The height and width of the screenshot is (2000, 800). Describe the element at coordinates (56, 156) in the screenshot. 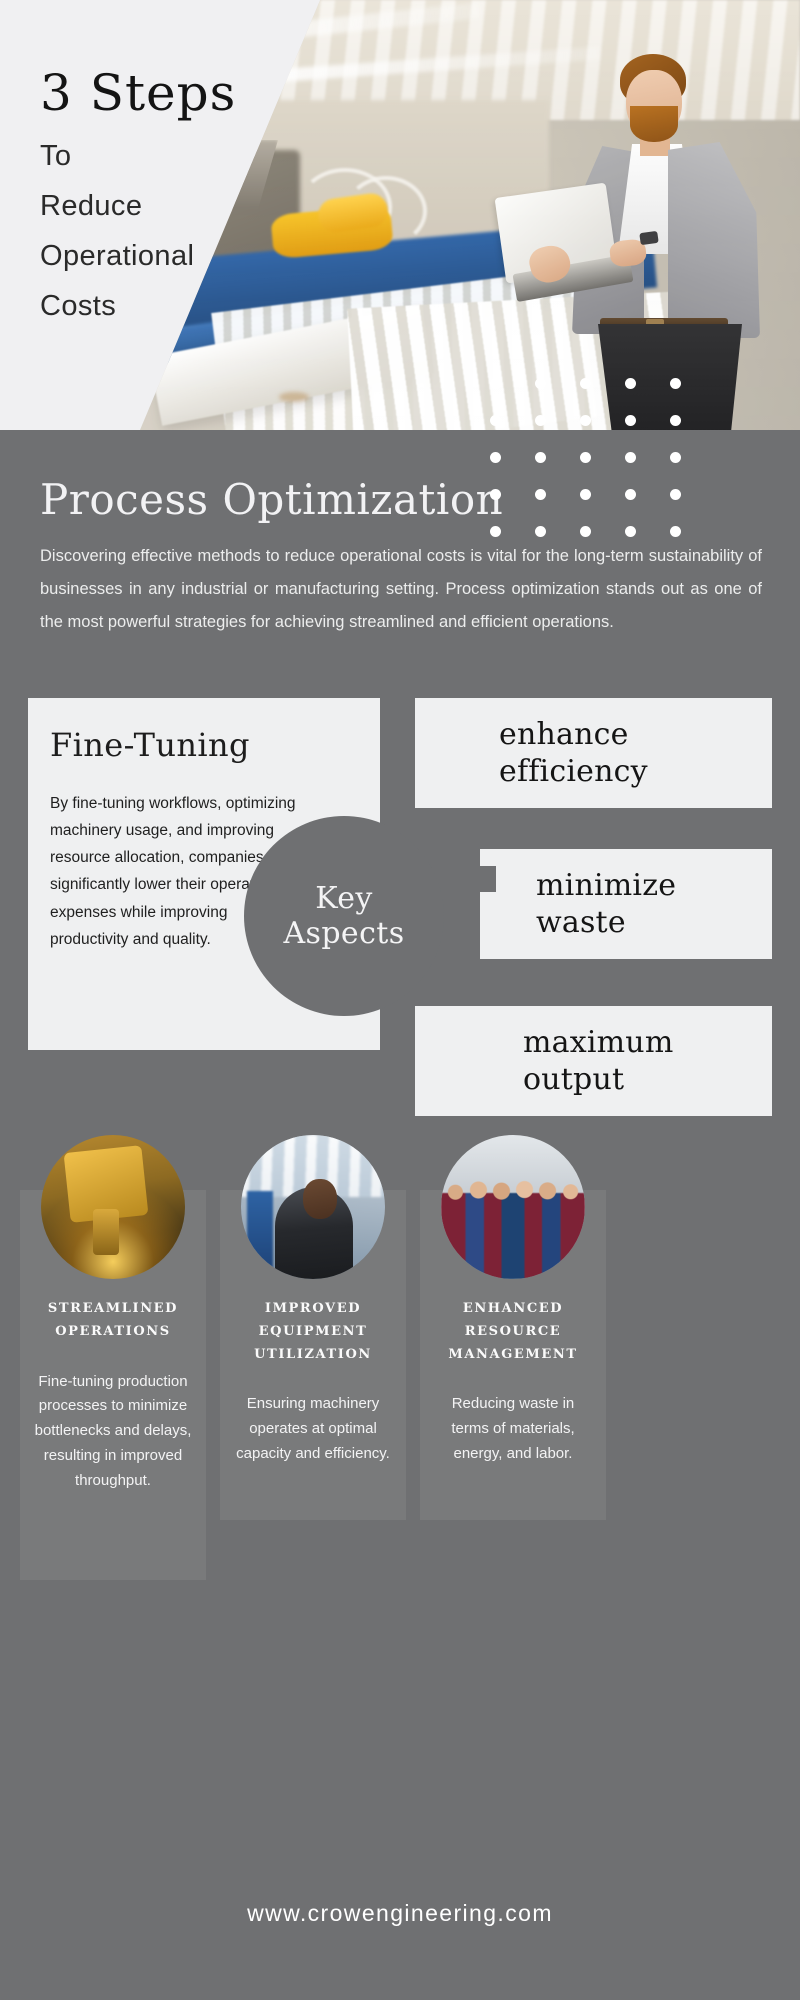

I see `hero-subtitle-line-1: To` at that location.